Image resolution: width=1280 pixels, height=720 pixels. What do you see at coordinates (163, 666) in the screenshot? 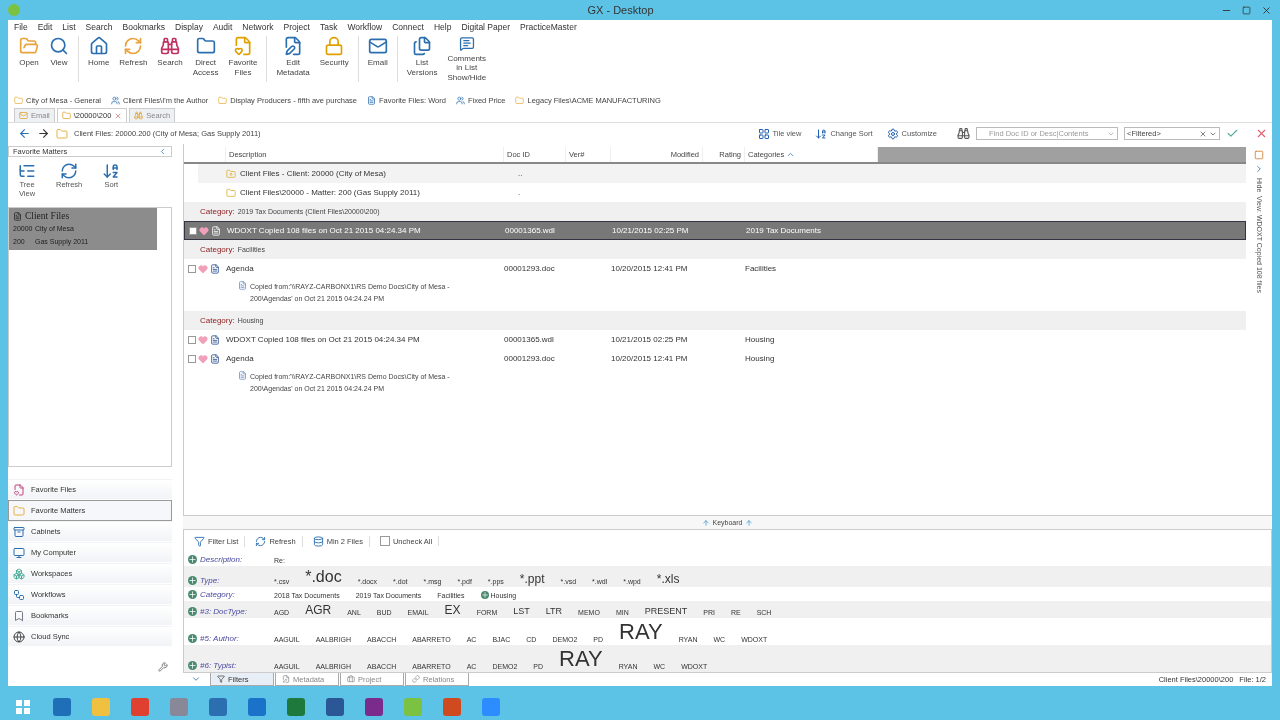
I see `wrench-icon` at bounding box center [163, 666].